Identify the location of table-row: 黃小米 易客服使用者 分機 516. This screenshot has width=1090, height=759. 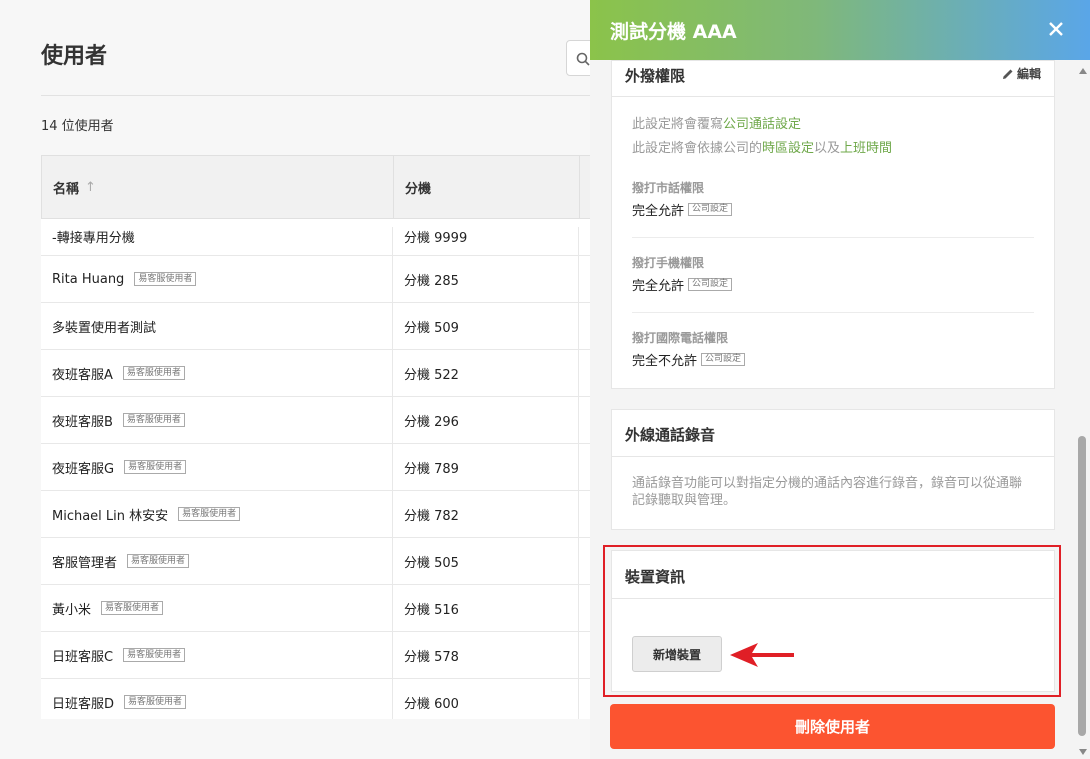
(321, 608).